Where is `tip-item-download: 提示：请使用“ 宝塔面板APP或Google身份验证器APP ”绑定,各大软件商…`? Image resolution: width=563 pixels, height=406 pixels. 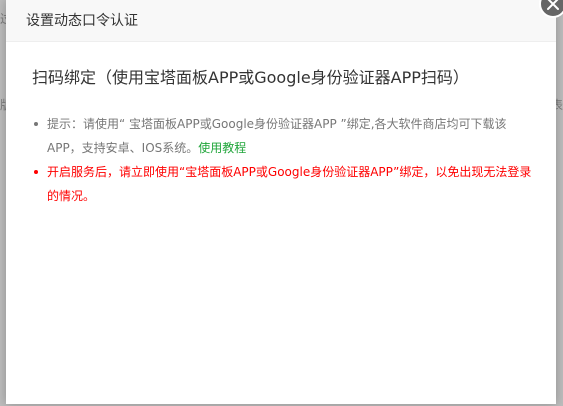
tip-item-download: 提示：请使用“ 宝塔面板APP或Google身份验证器APP ”绑定,各大软件商… is located at coordinates (282, 136).